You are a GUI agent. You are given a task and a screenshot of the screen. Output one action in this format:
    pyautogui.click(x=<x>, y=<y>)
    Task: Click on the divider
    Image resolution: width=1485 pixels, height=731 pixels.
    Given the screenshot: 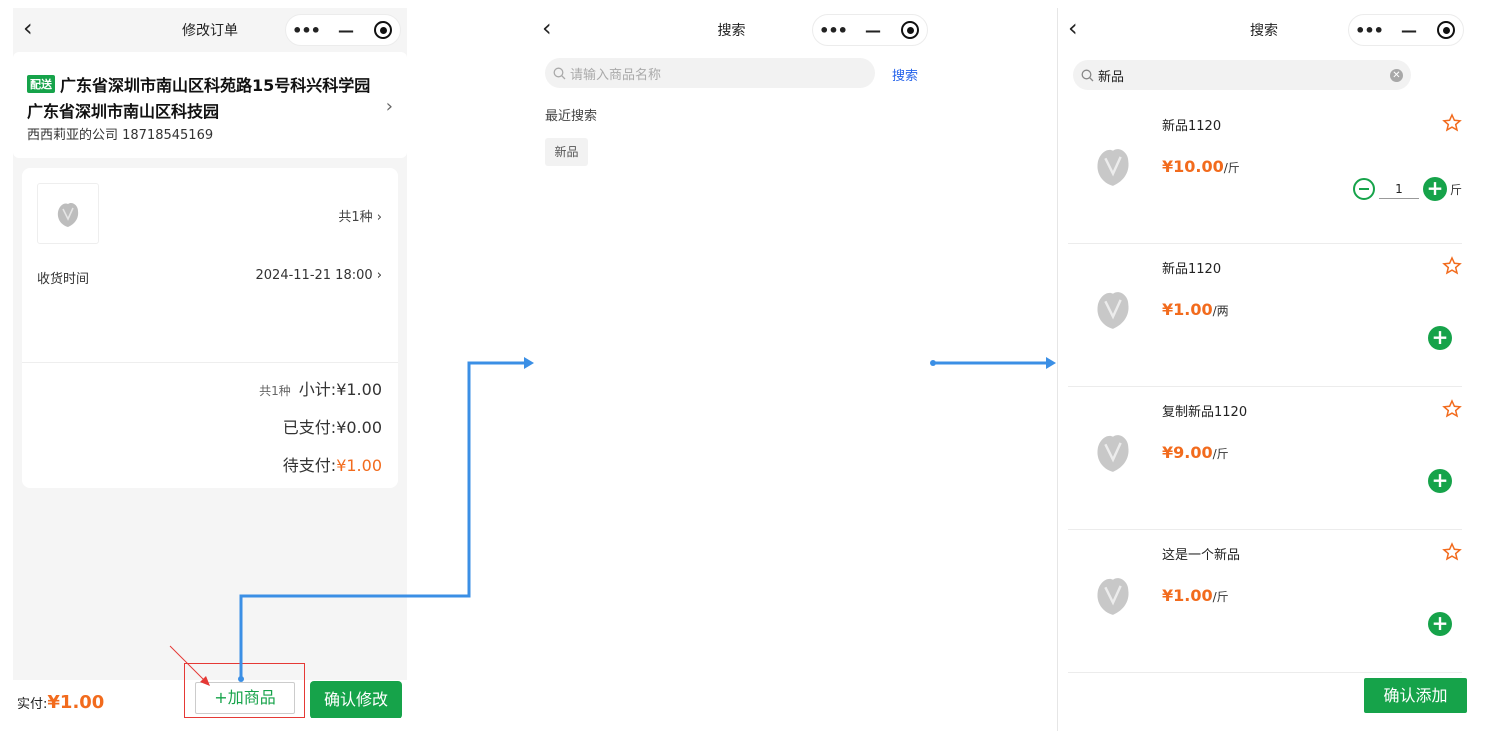 What is the action you would take?
    pyautogui.click(x=210, y=362)
    